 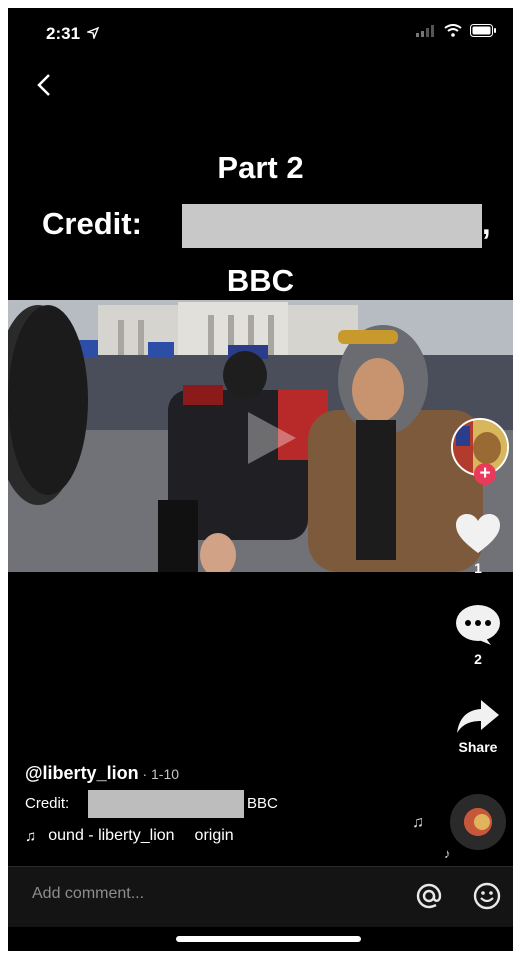 What do you see at coordinates (159, 774) in the screenshot?
I see `post-date: · 1-10` at bounding box center [159, 774].